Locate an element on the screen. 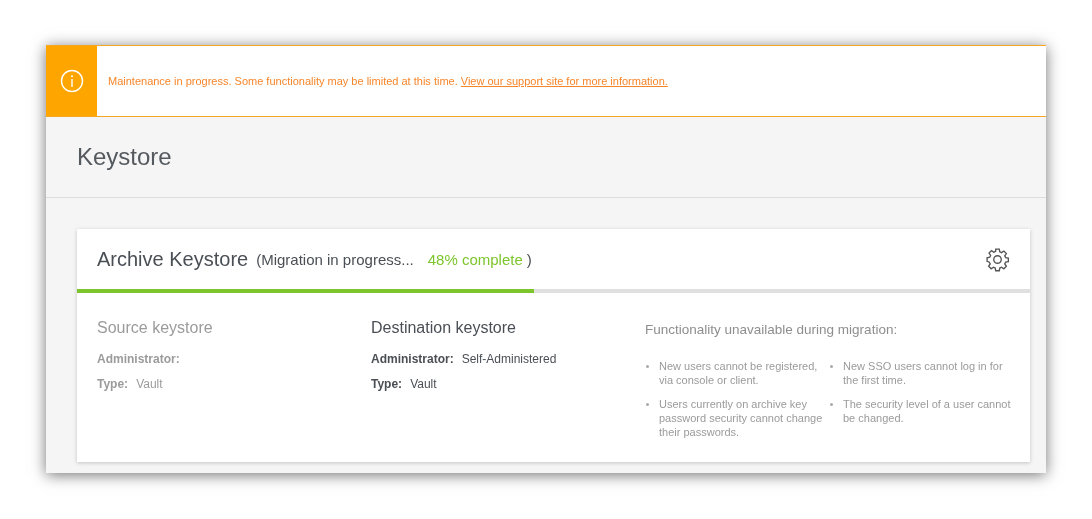  progress-percent: 48% complete is located at coordinates (475, 259).